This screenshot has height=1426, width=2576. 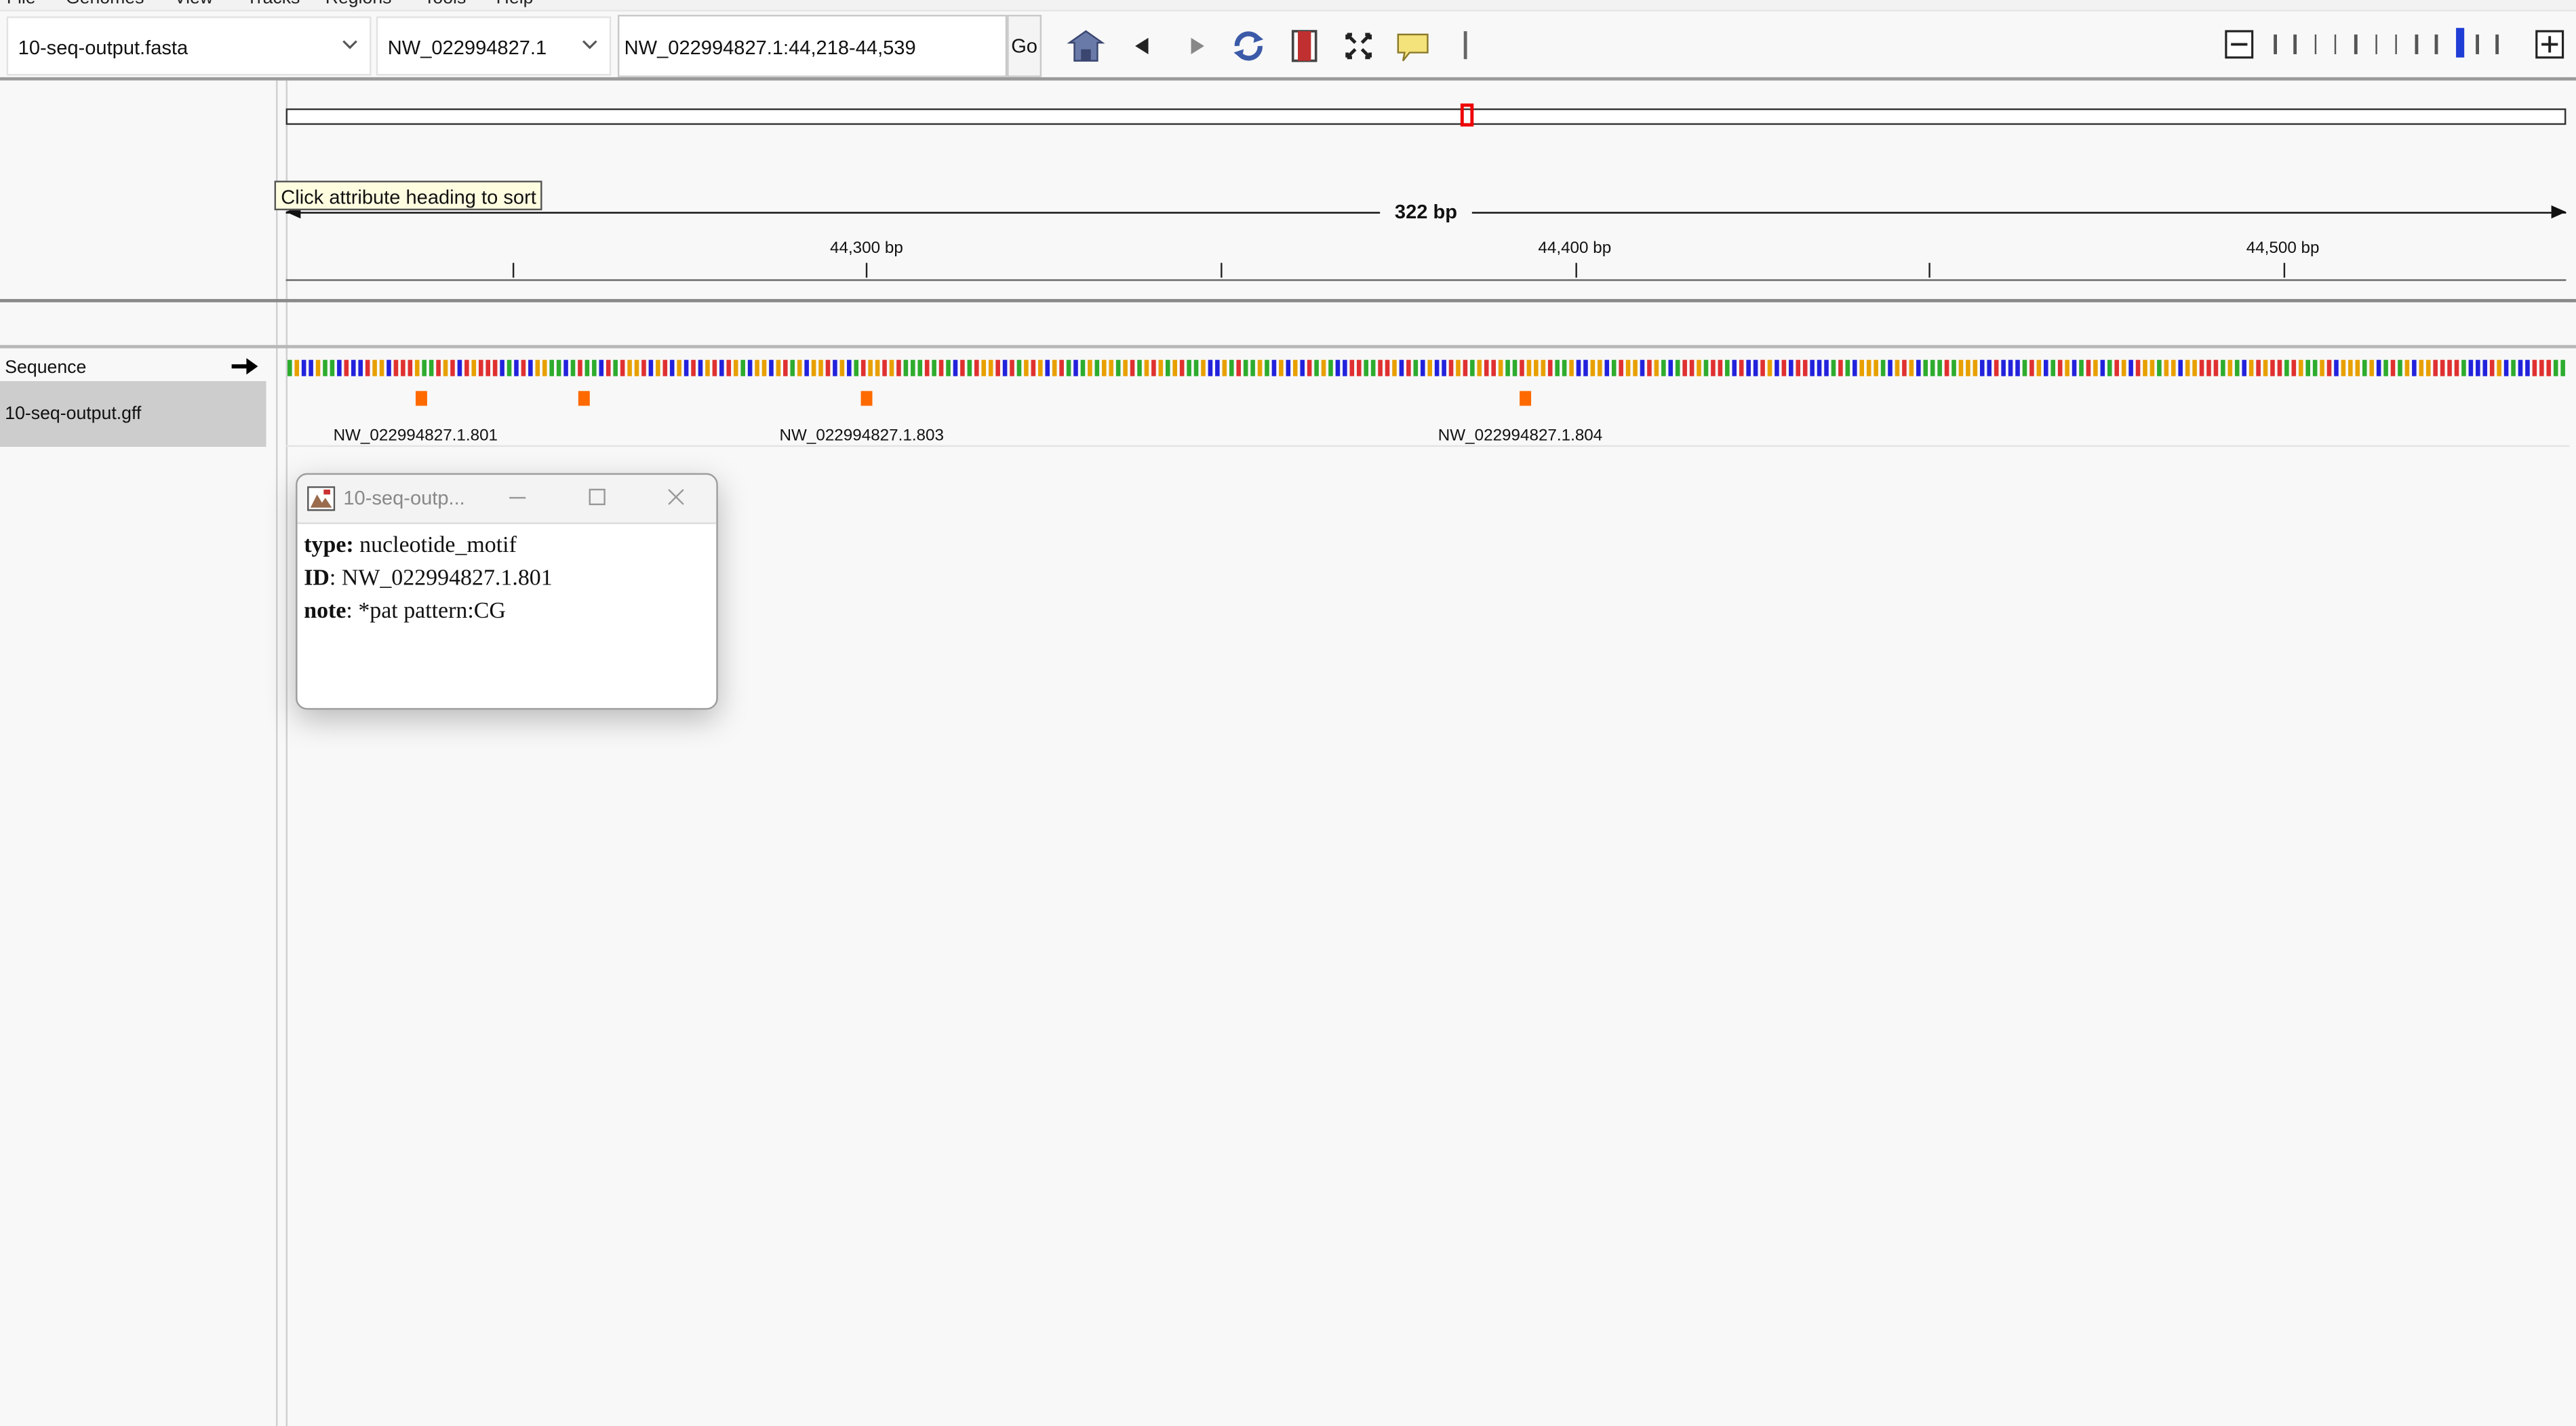 What do you see at coordinates (1575, 248) in the screenshot?
I see `ruler-tick-label: 44,400 bp` at bounding box center [1575, 248].